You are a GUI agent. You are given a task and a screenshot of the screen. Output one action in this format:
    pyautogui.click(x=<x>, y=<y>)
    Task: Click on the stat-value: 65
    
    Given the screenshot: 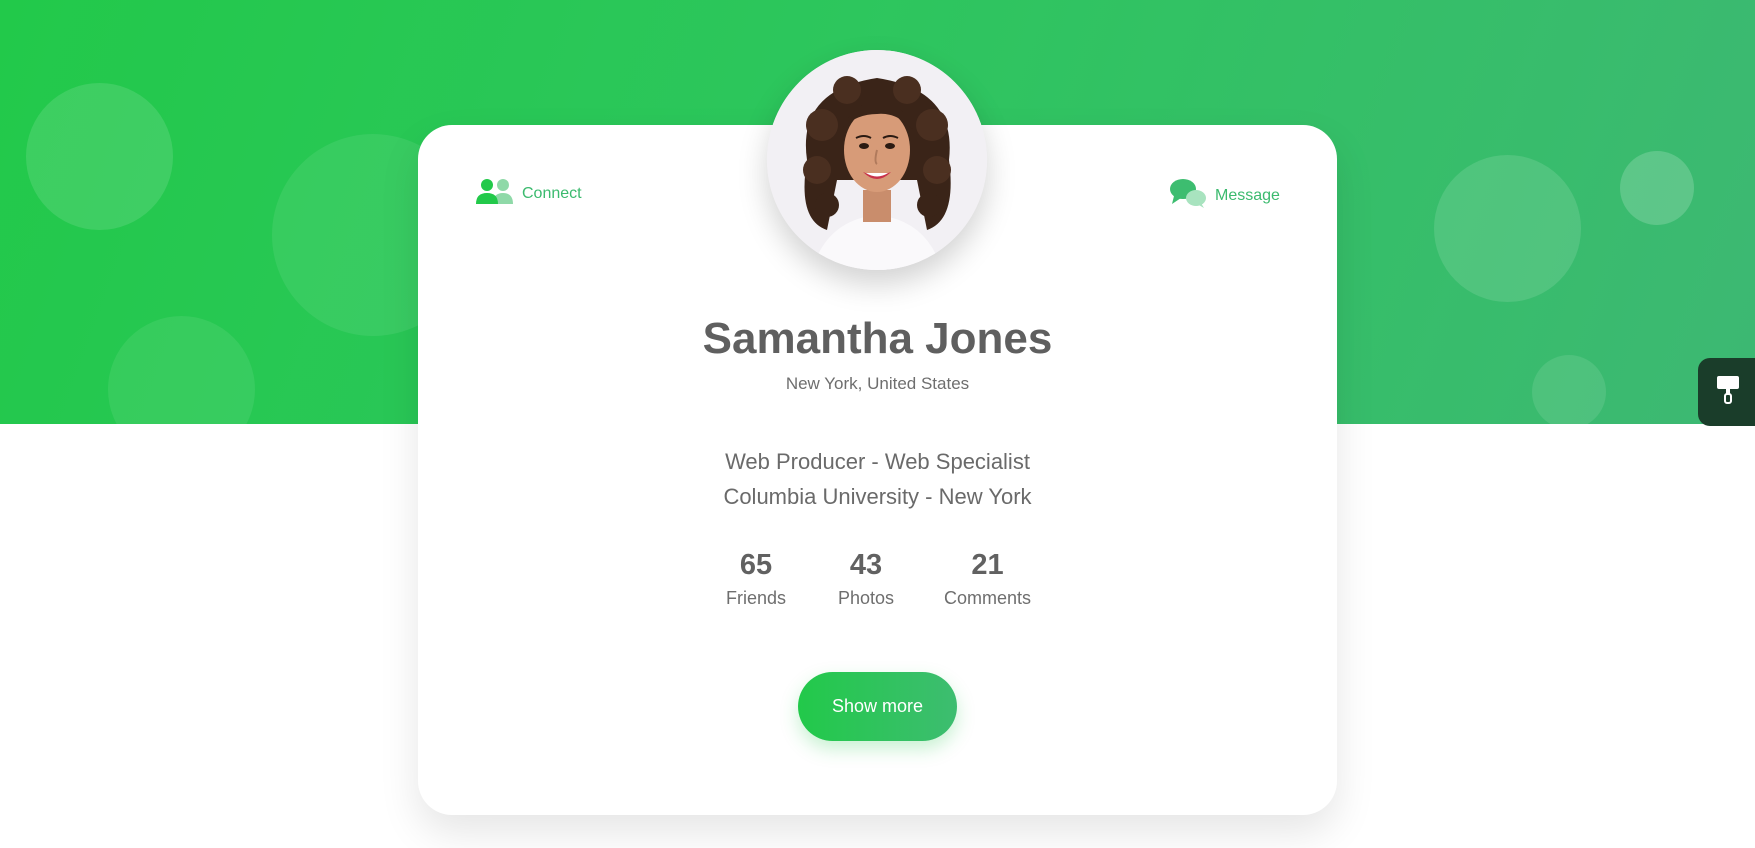 What is the action you would take?
    pyautogui.click(x=756, y=565)
    